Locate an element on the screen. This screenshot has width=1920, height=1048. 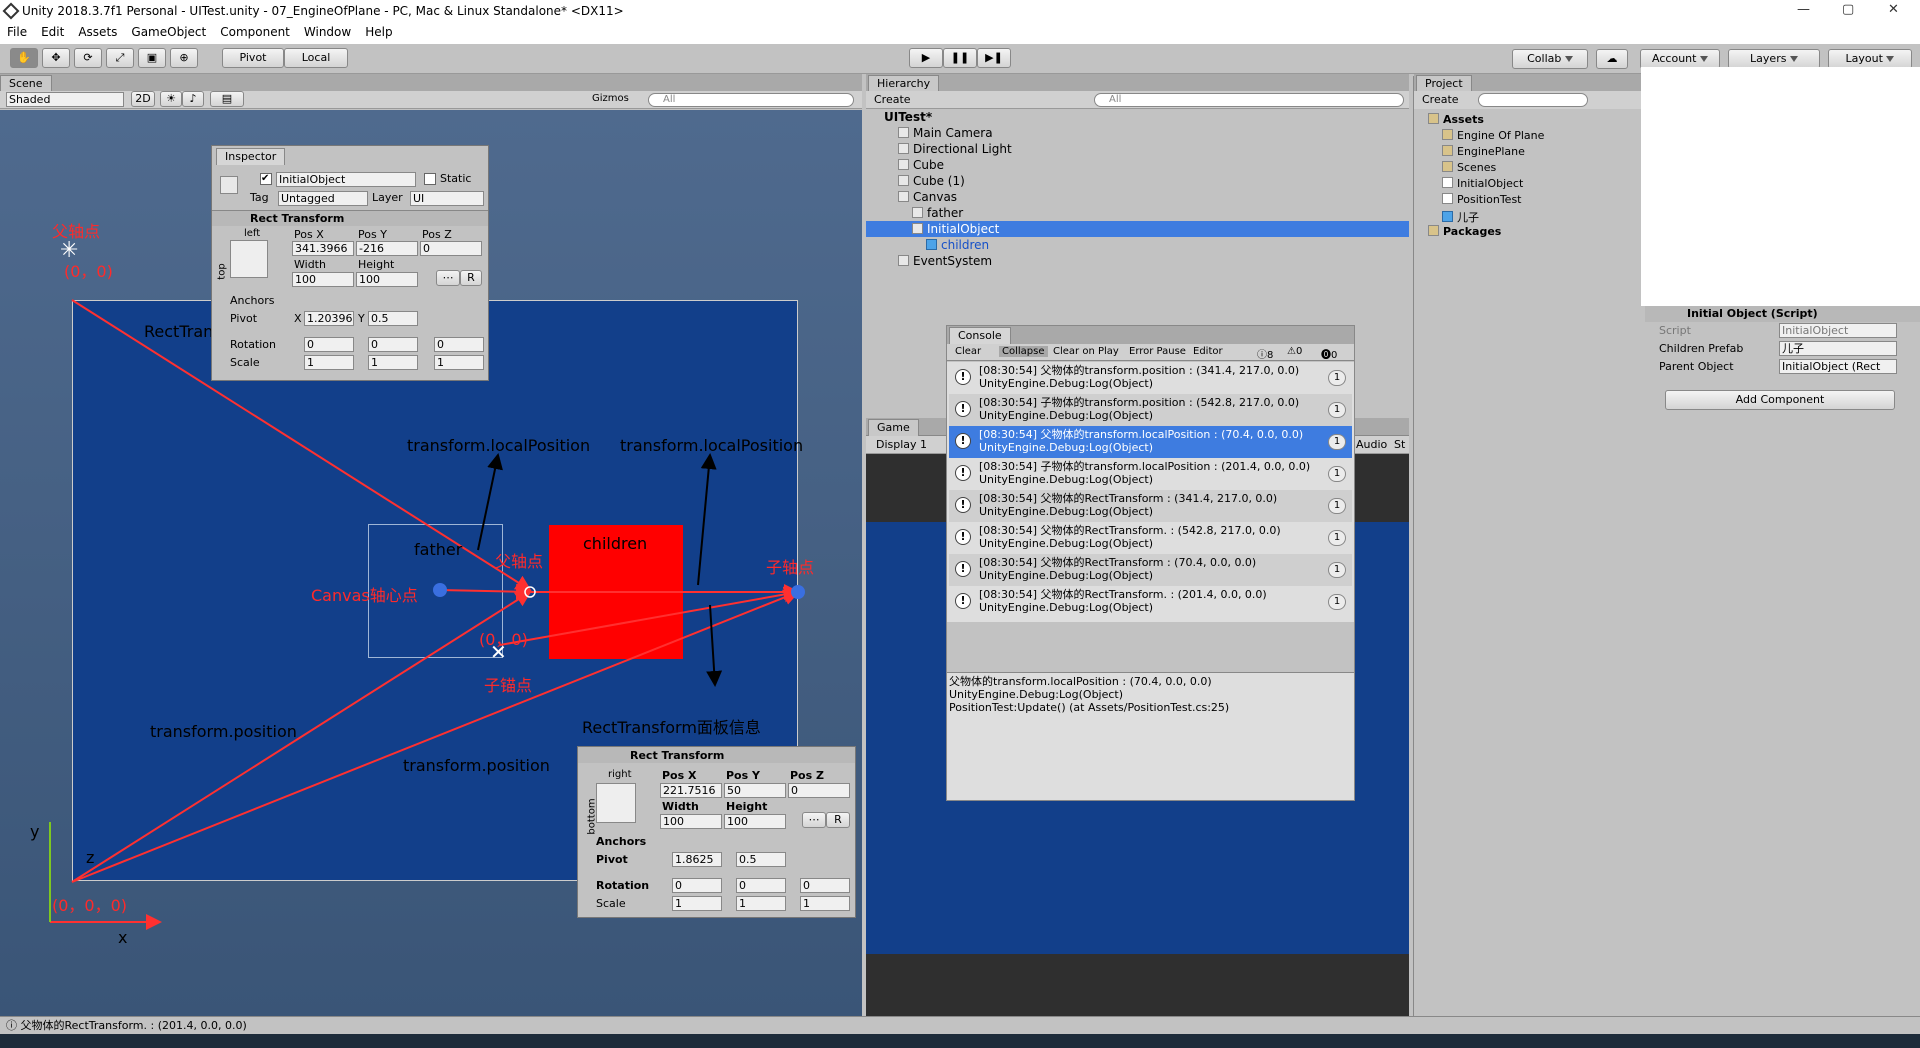
rect2-anchors: Anchors is located at coordinates (621, 841).